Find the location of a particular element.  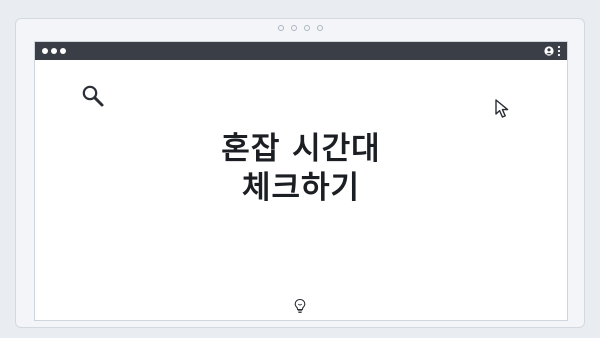

search-icon is located at coordinates (93, 98).